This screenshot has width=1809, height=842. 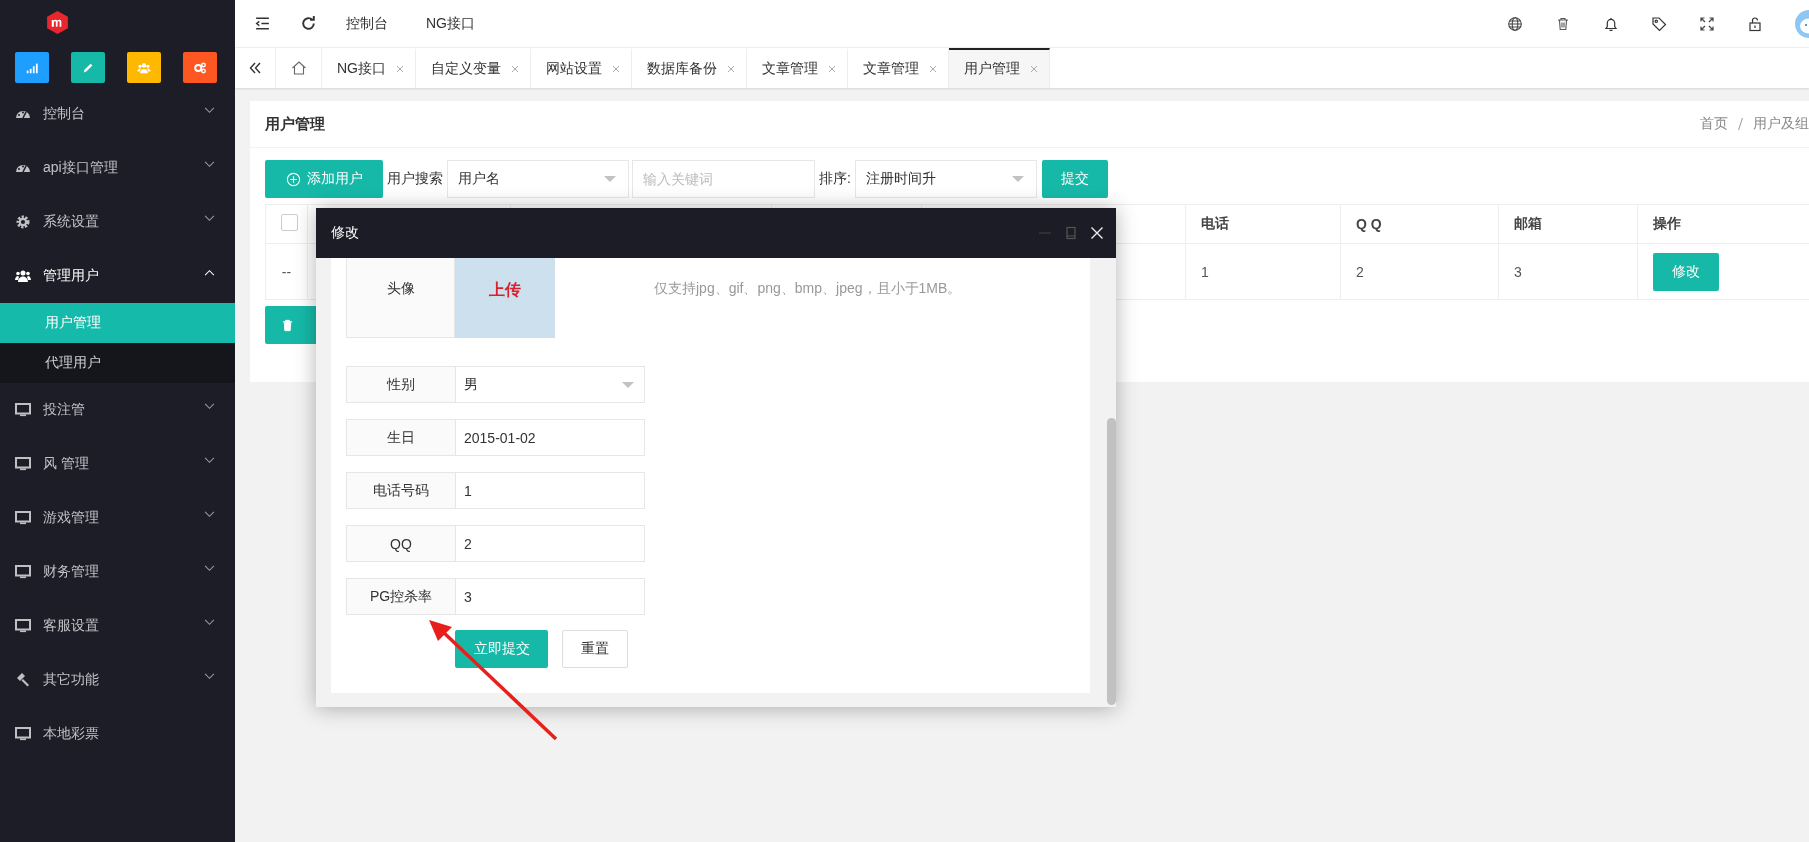 I want to click on scroll-left-button, so click(x=255, y=68).